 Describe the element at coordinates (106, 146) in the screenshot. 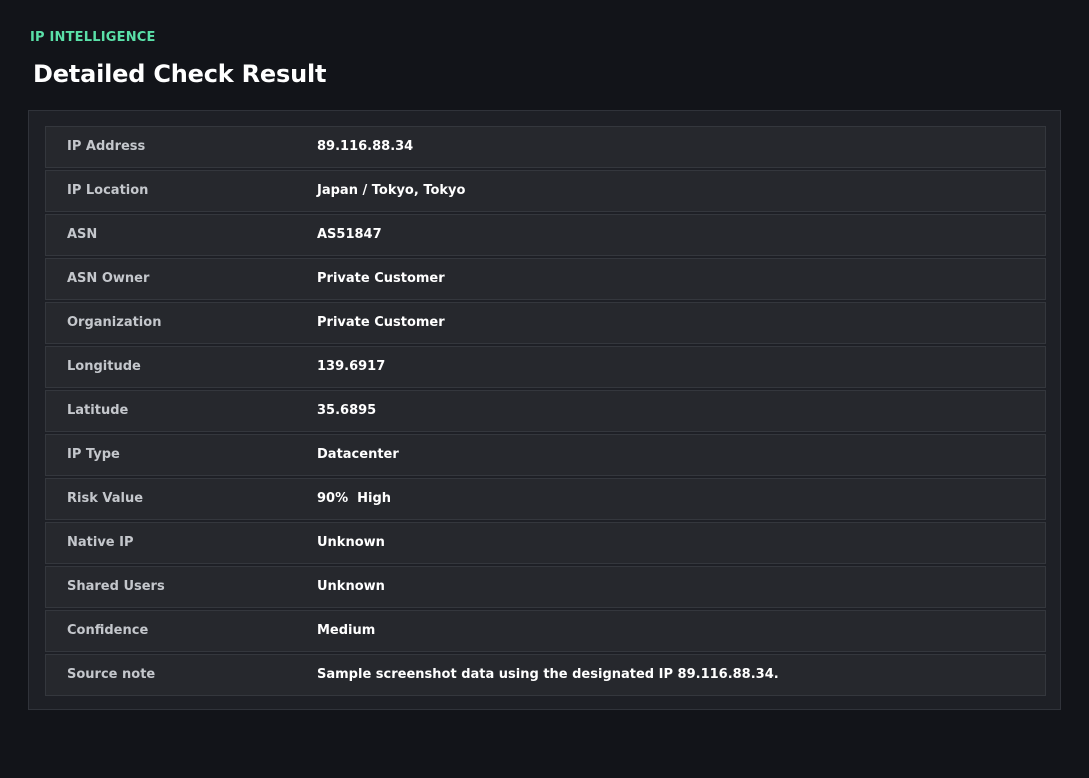

I see `row-label: IP Address` at that location.